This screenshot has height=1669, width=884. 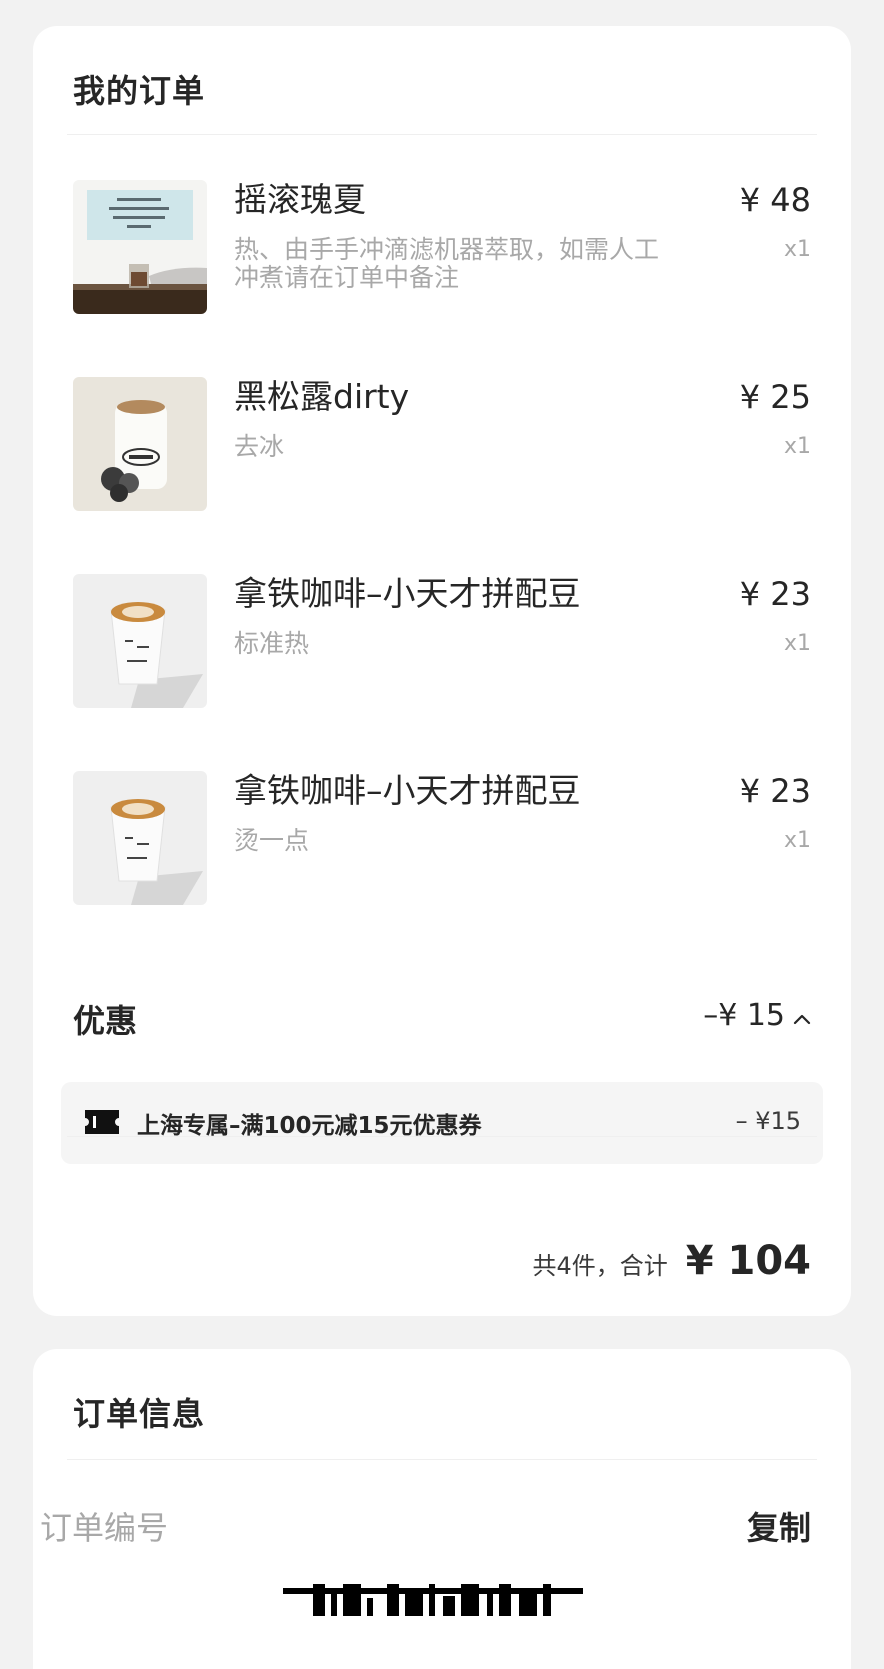 What do you see at coordinates (744, 1015) in the screenshot?
I see `promo-total: –¥ 15` at bounding box center [744, 1015].